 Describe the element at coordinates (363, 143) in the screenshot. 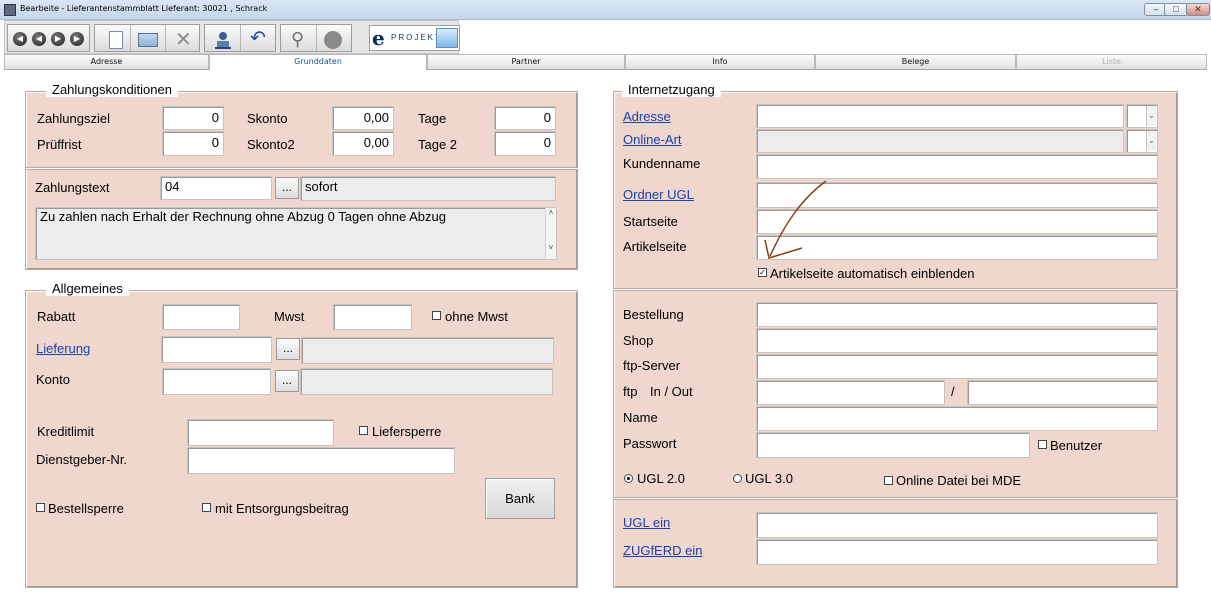

I see `skonto2-input: 0,00` at that location.